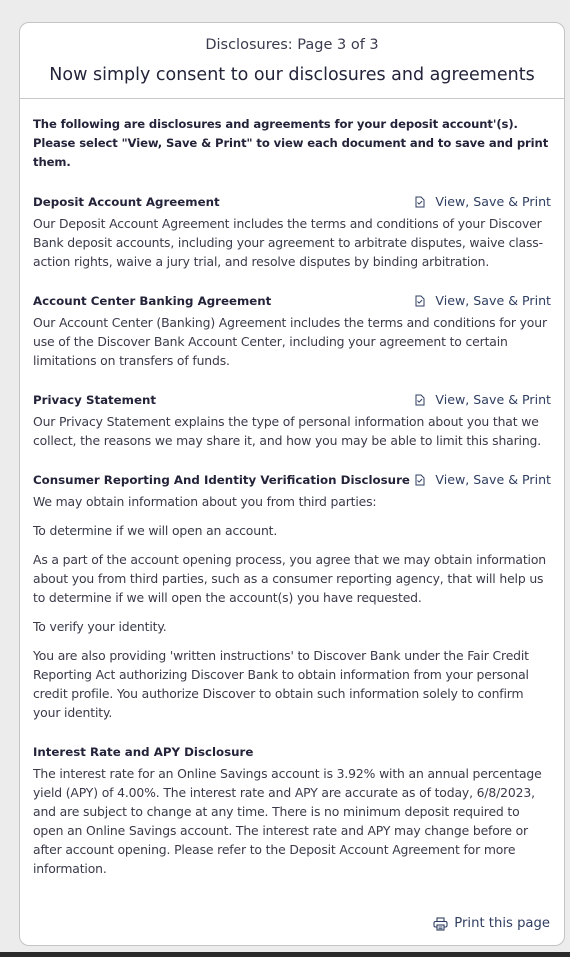 Image resolution: width=570 pixels, height=957 pixels. What do you see at coordinates (155, 530) in the screenshot?
I see `section-paragraph: To determine if we will open an account.` at bounding box center [155, 530].